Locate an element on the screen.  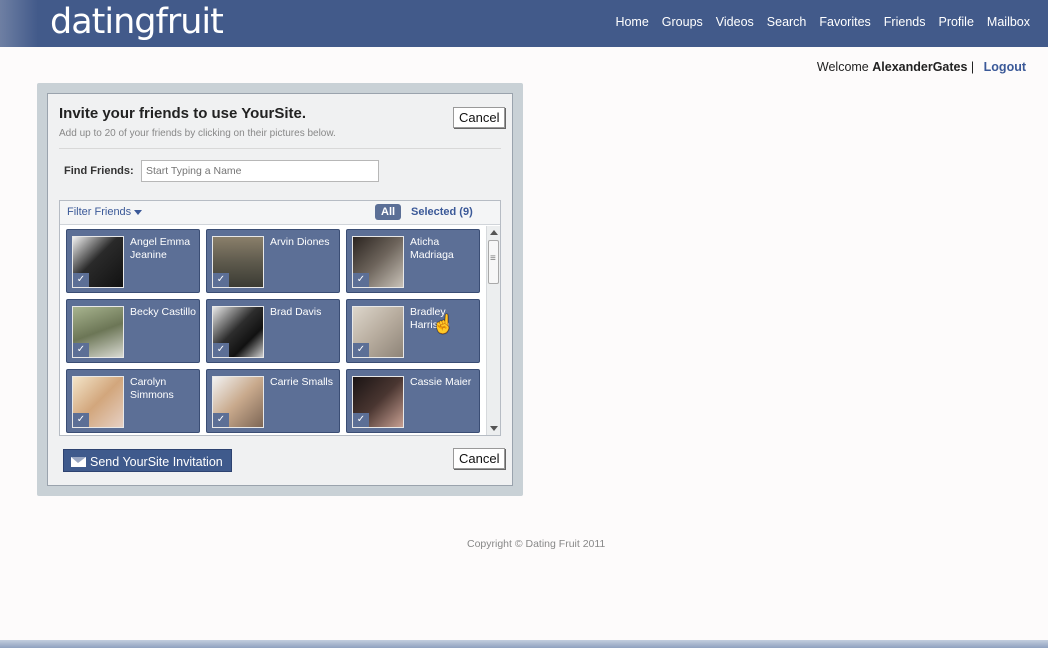
scrollbar-thumb is located at coordinates (493, 262).